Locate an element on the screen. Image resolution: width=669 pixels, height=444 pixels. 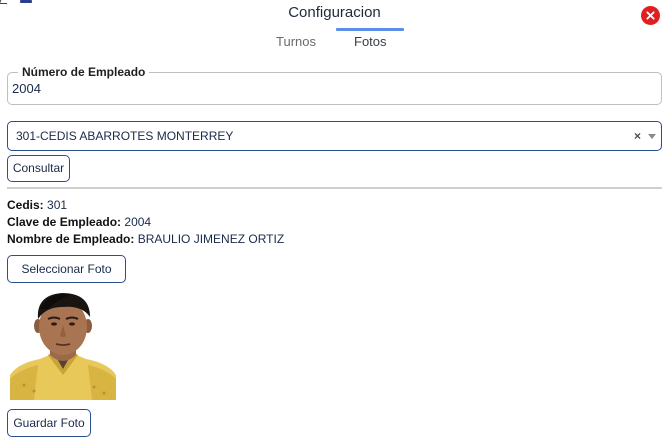
active-tab-indicator is located at coordinates (370, 29).